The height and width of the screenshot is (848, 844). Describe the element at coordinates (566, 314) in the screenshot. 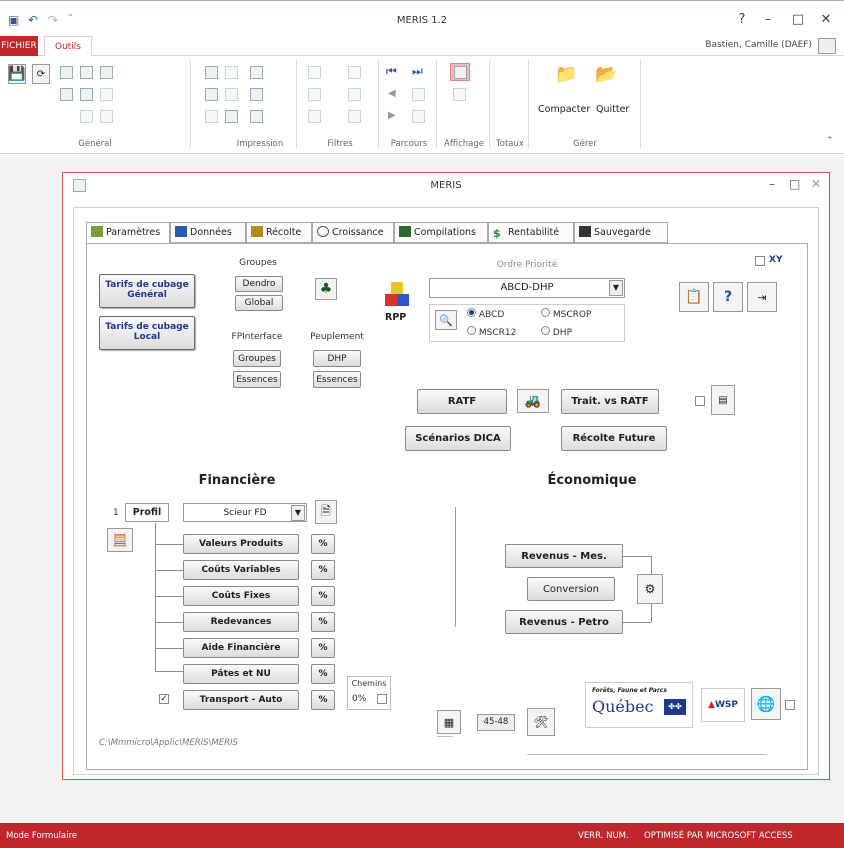

I see `radio-mscrop: MSCROP` at that location.